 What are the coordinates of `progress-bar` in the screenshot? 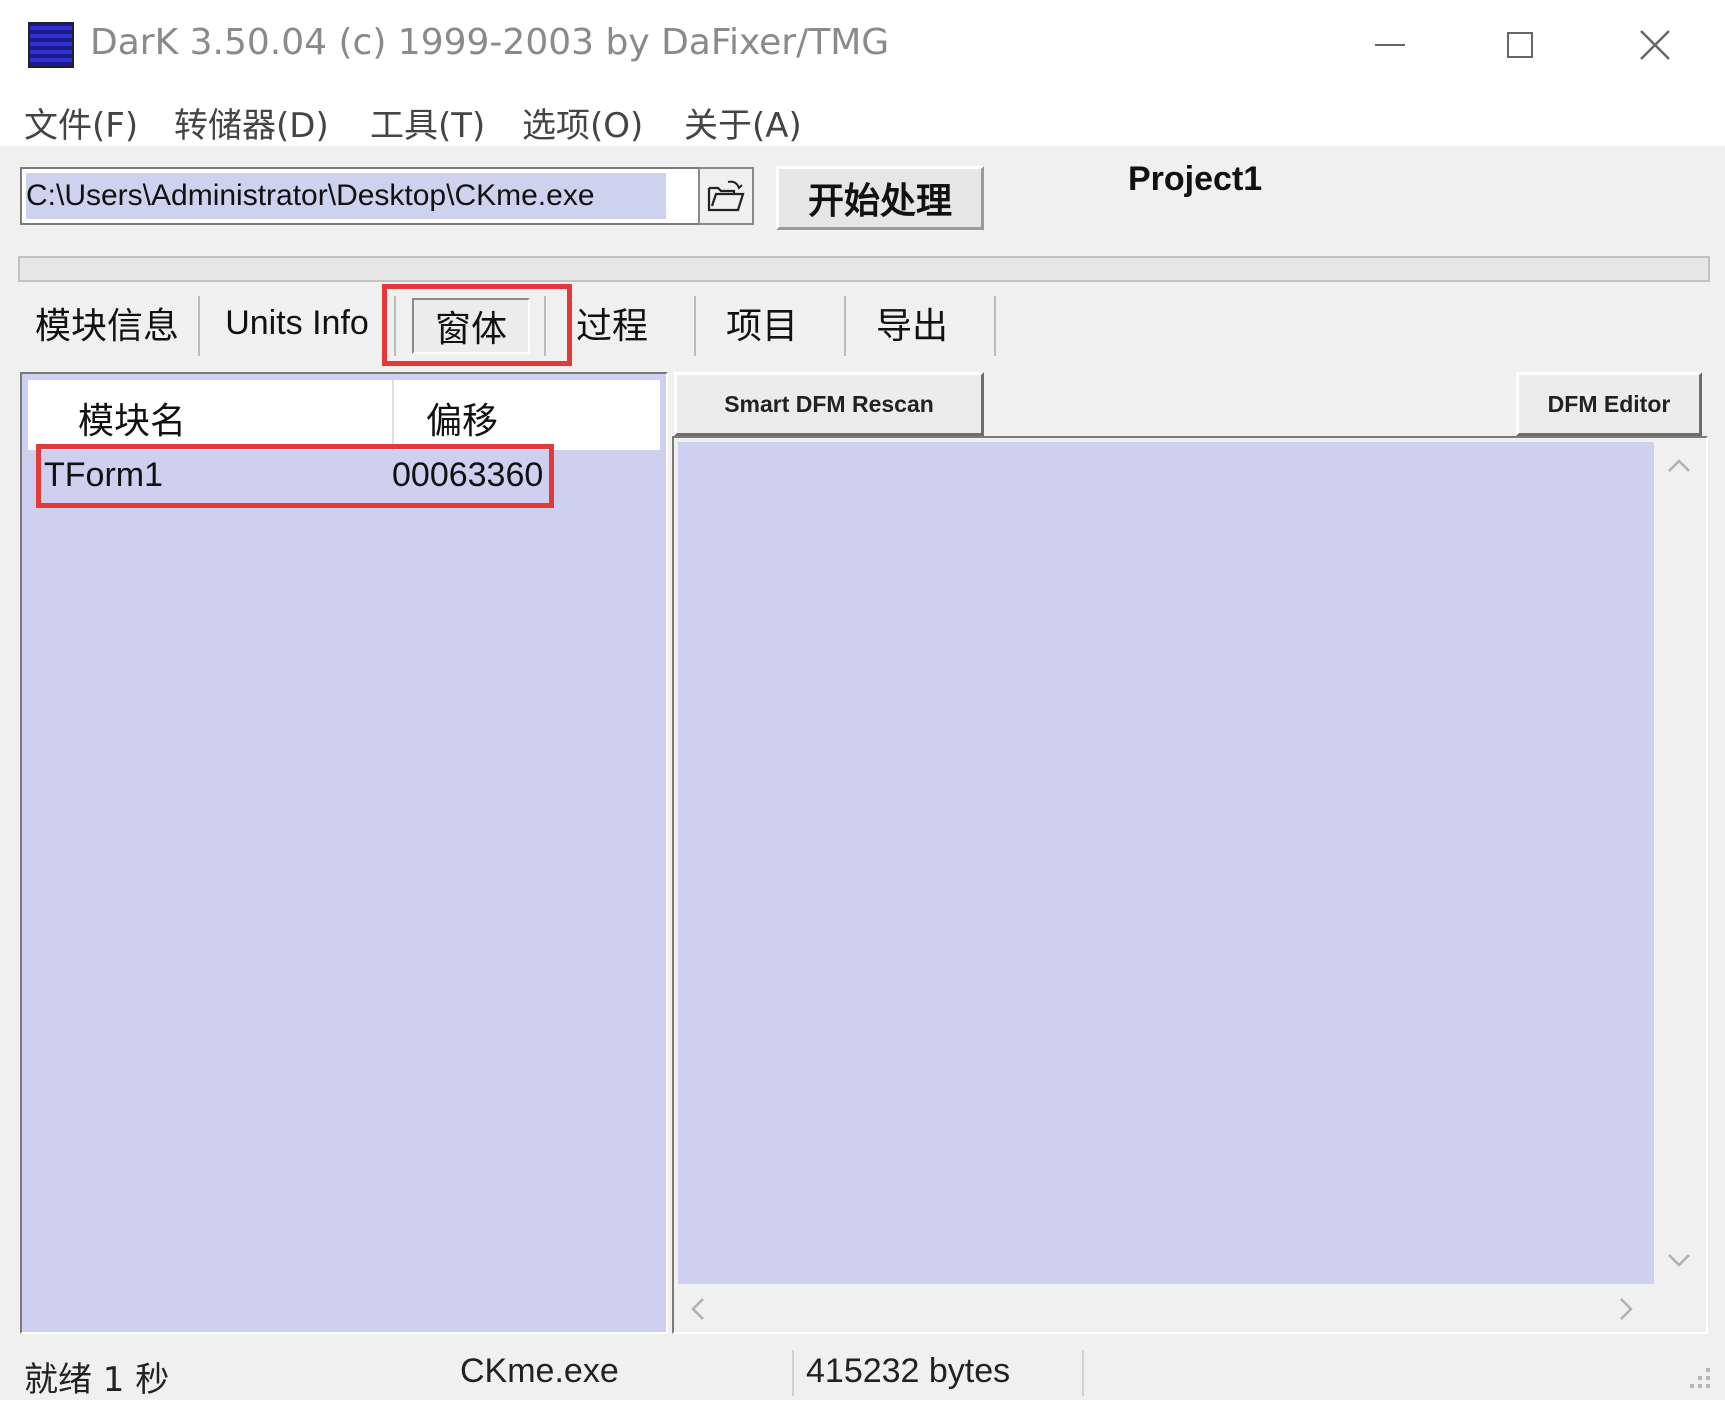 It's located at (864, 269).